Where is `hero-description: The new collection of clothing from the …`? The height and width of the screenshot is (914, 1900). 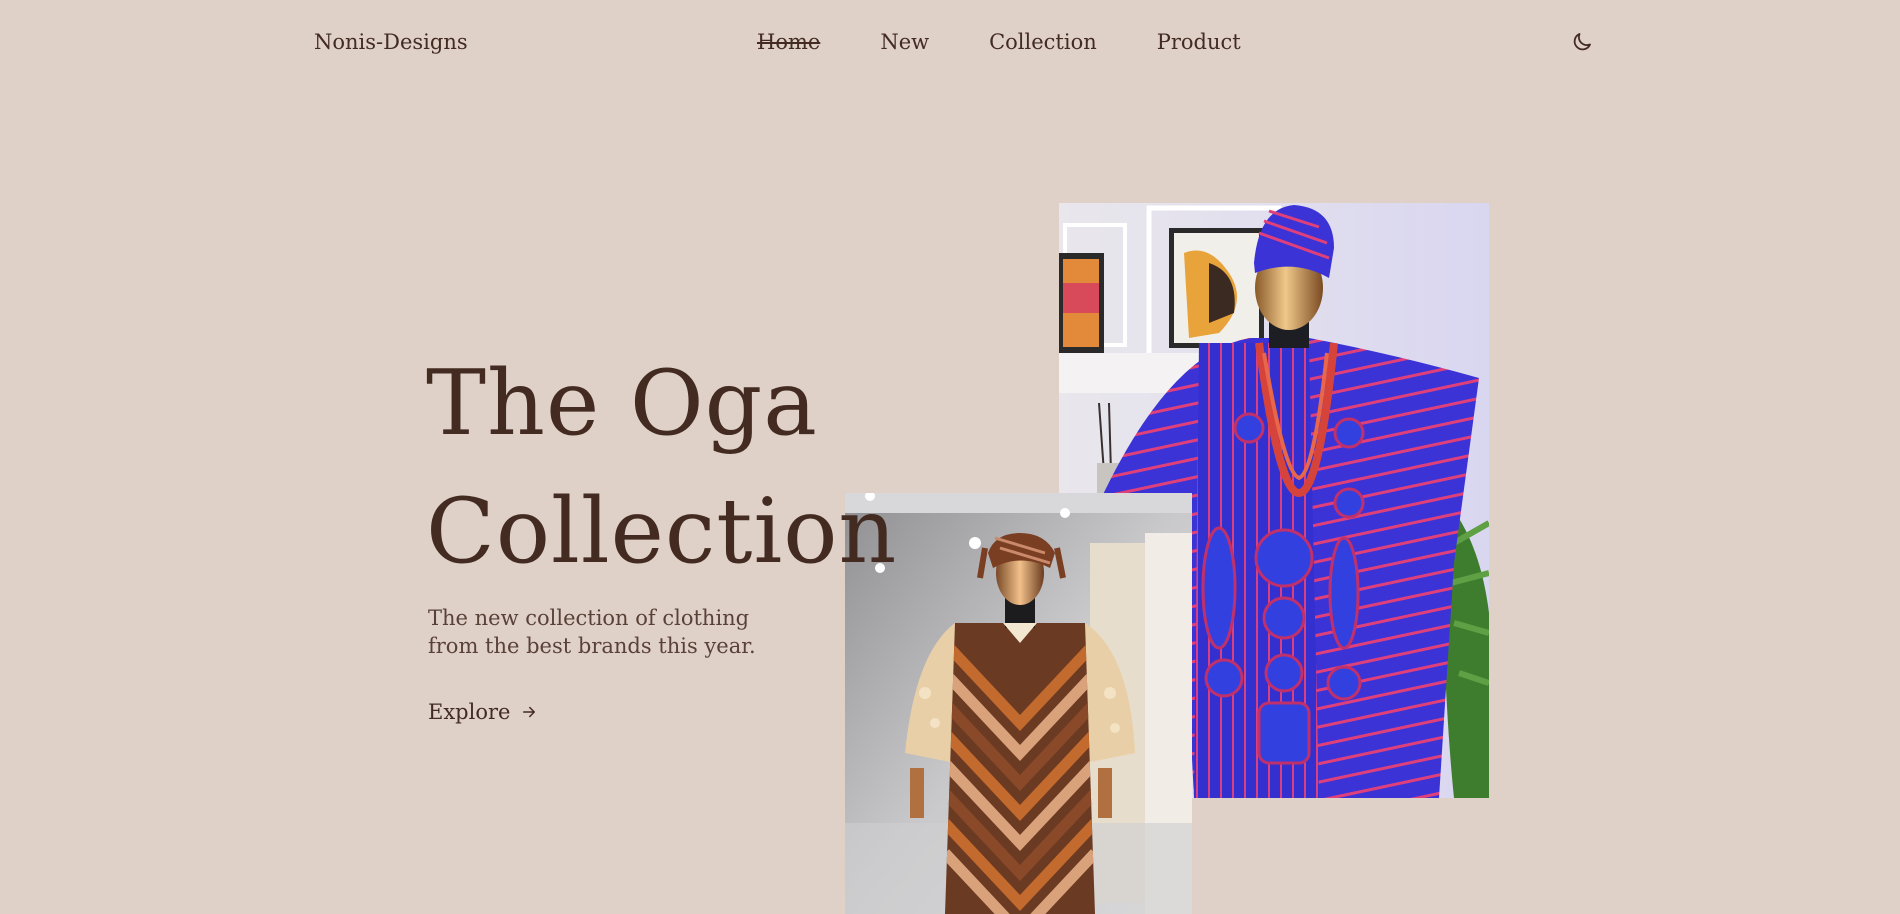
hero-description: The new collection of clothing from the … is located at coordinates (592, 632).